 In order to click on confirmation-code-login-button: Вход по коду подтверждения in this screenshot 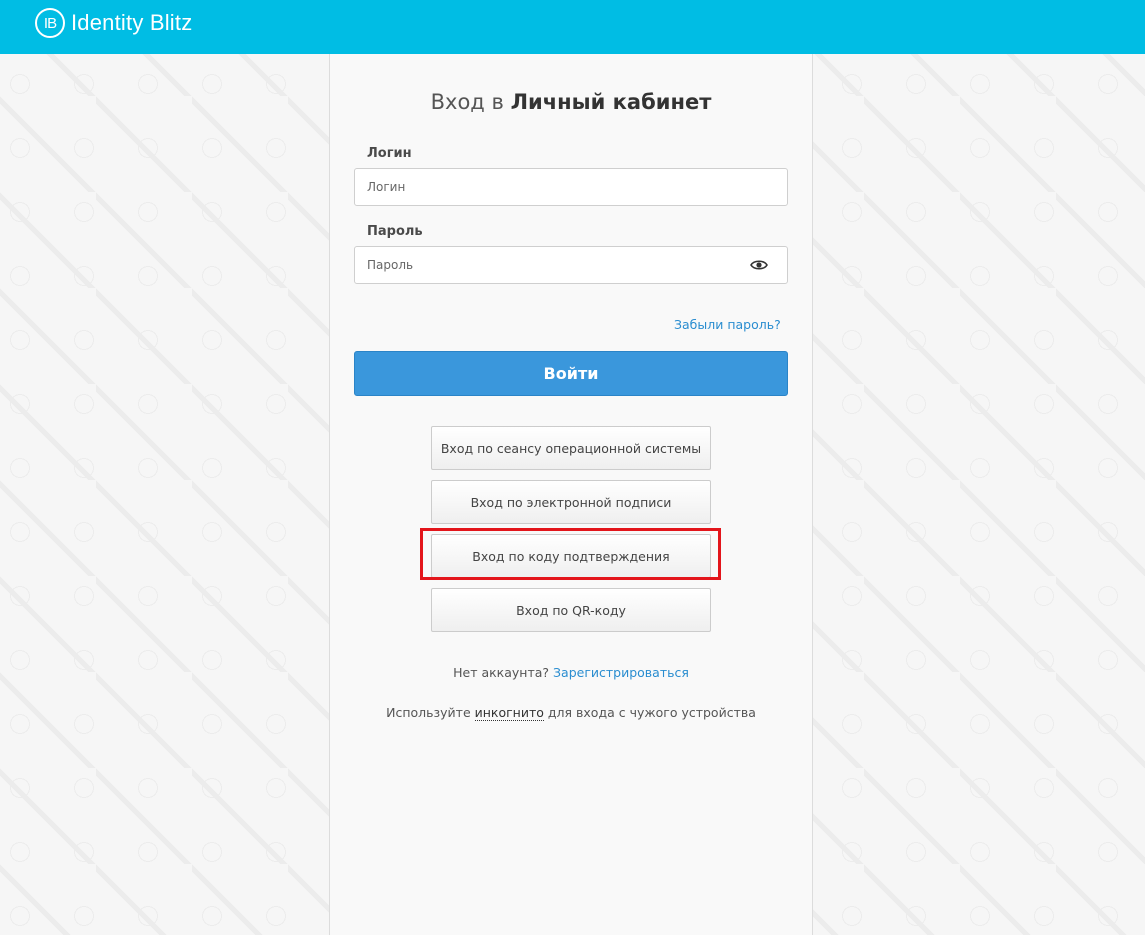, I will do `click(571, 556)`.